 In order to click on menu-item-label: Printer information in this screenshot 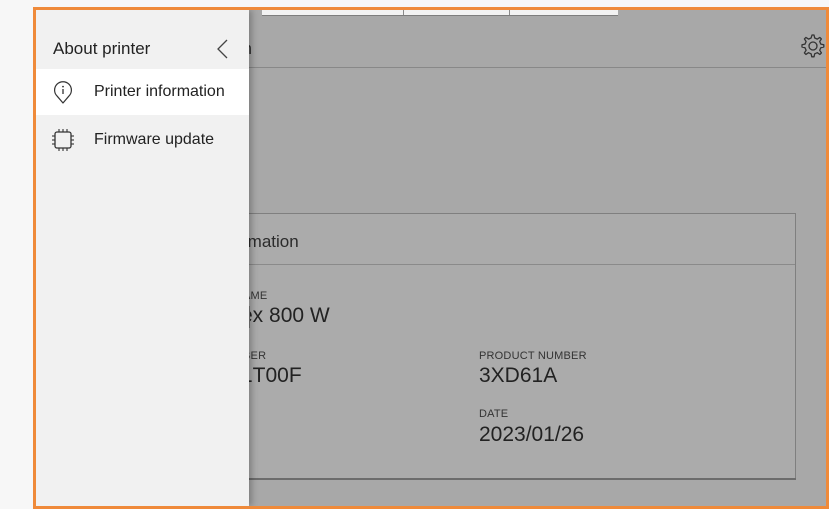, I will do `click(159, 91)`.